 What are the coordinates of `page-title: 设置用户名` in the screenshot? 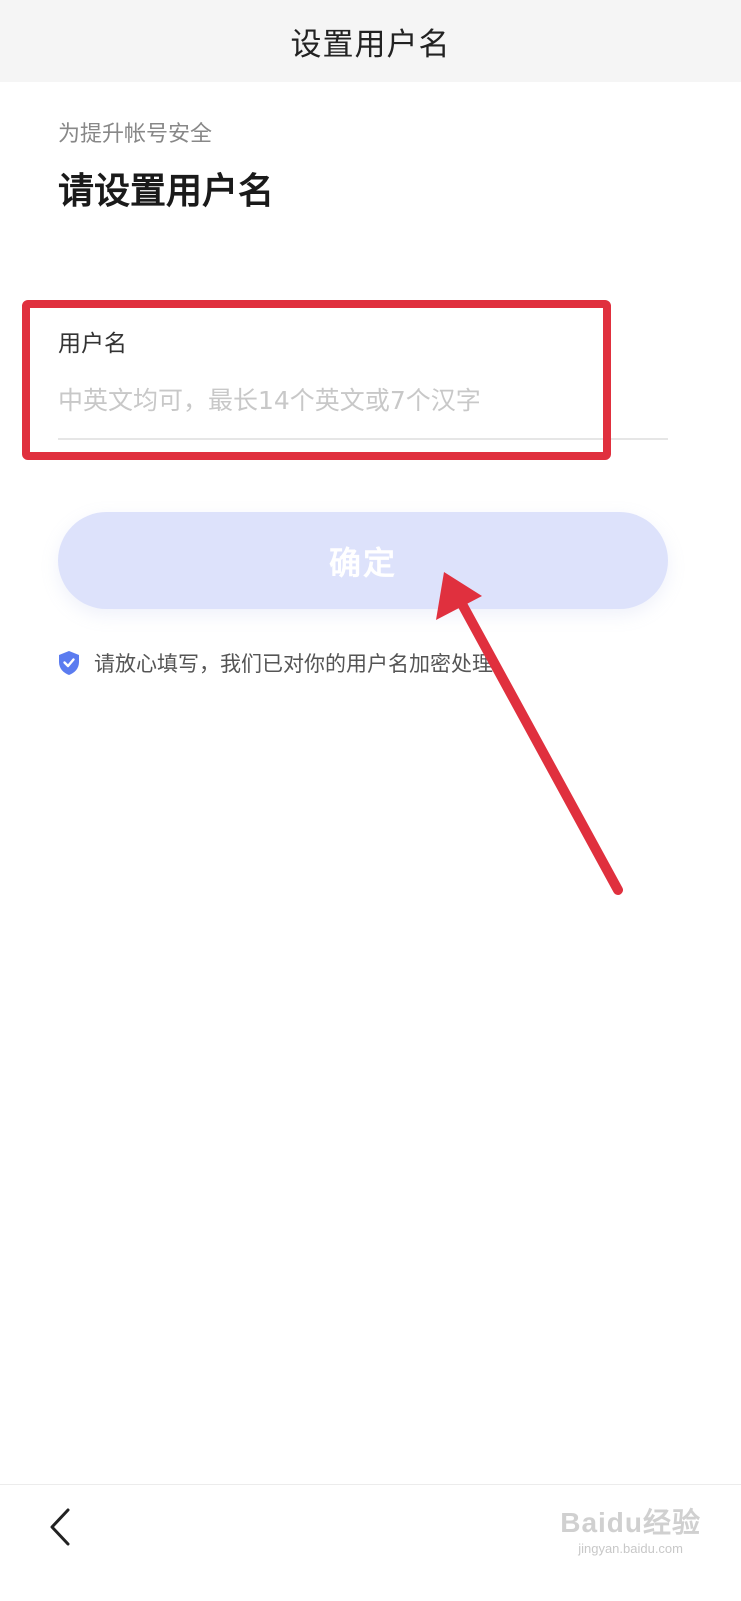 It's located at (370, 44).